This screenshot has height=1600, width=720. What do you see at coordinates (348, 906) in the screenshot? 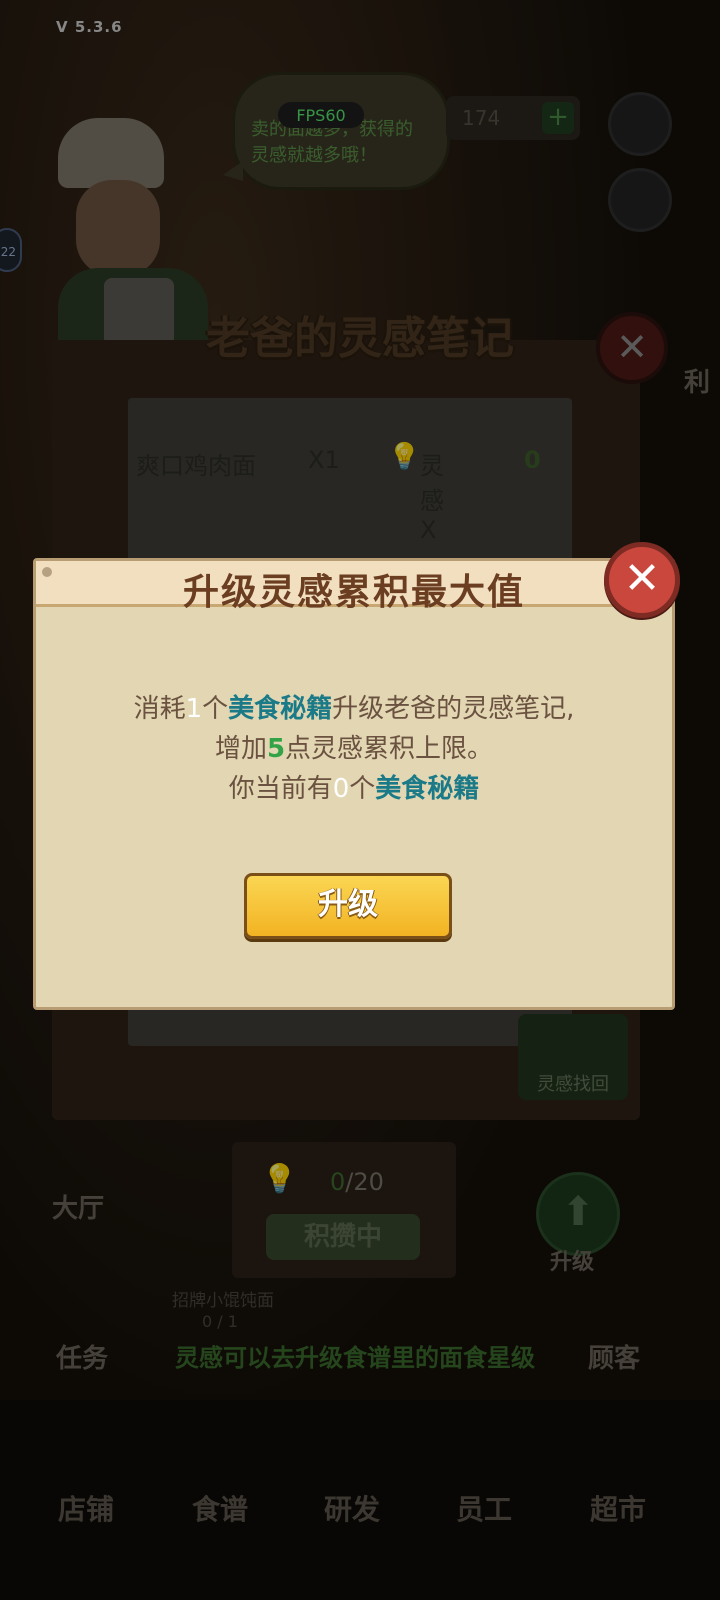
I see `upgrade-button: 升级` at bounding box center [348, 906].